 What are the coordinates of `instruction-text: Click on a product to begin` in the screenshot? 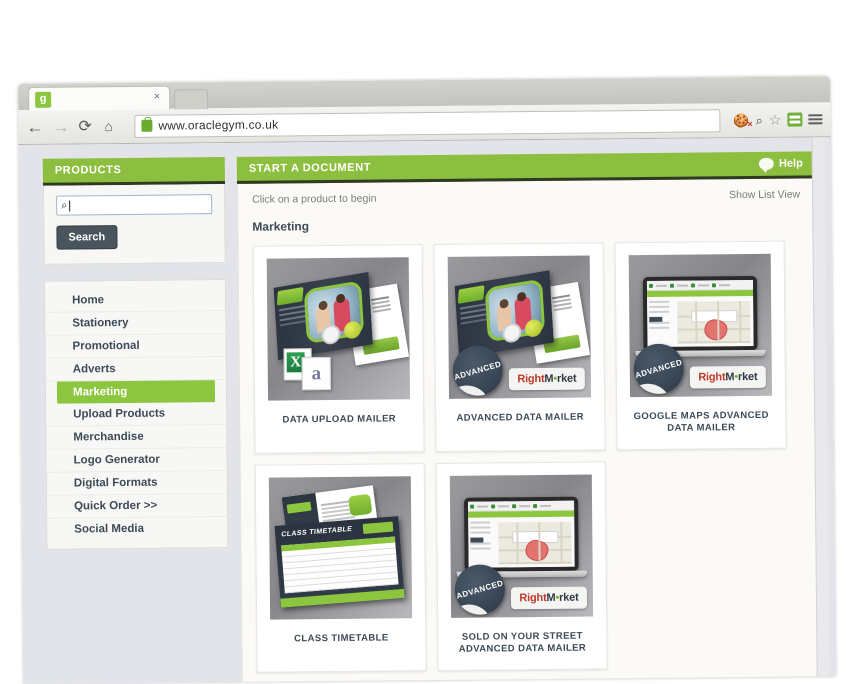 It's located at (314, 199).